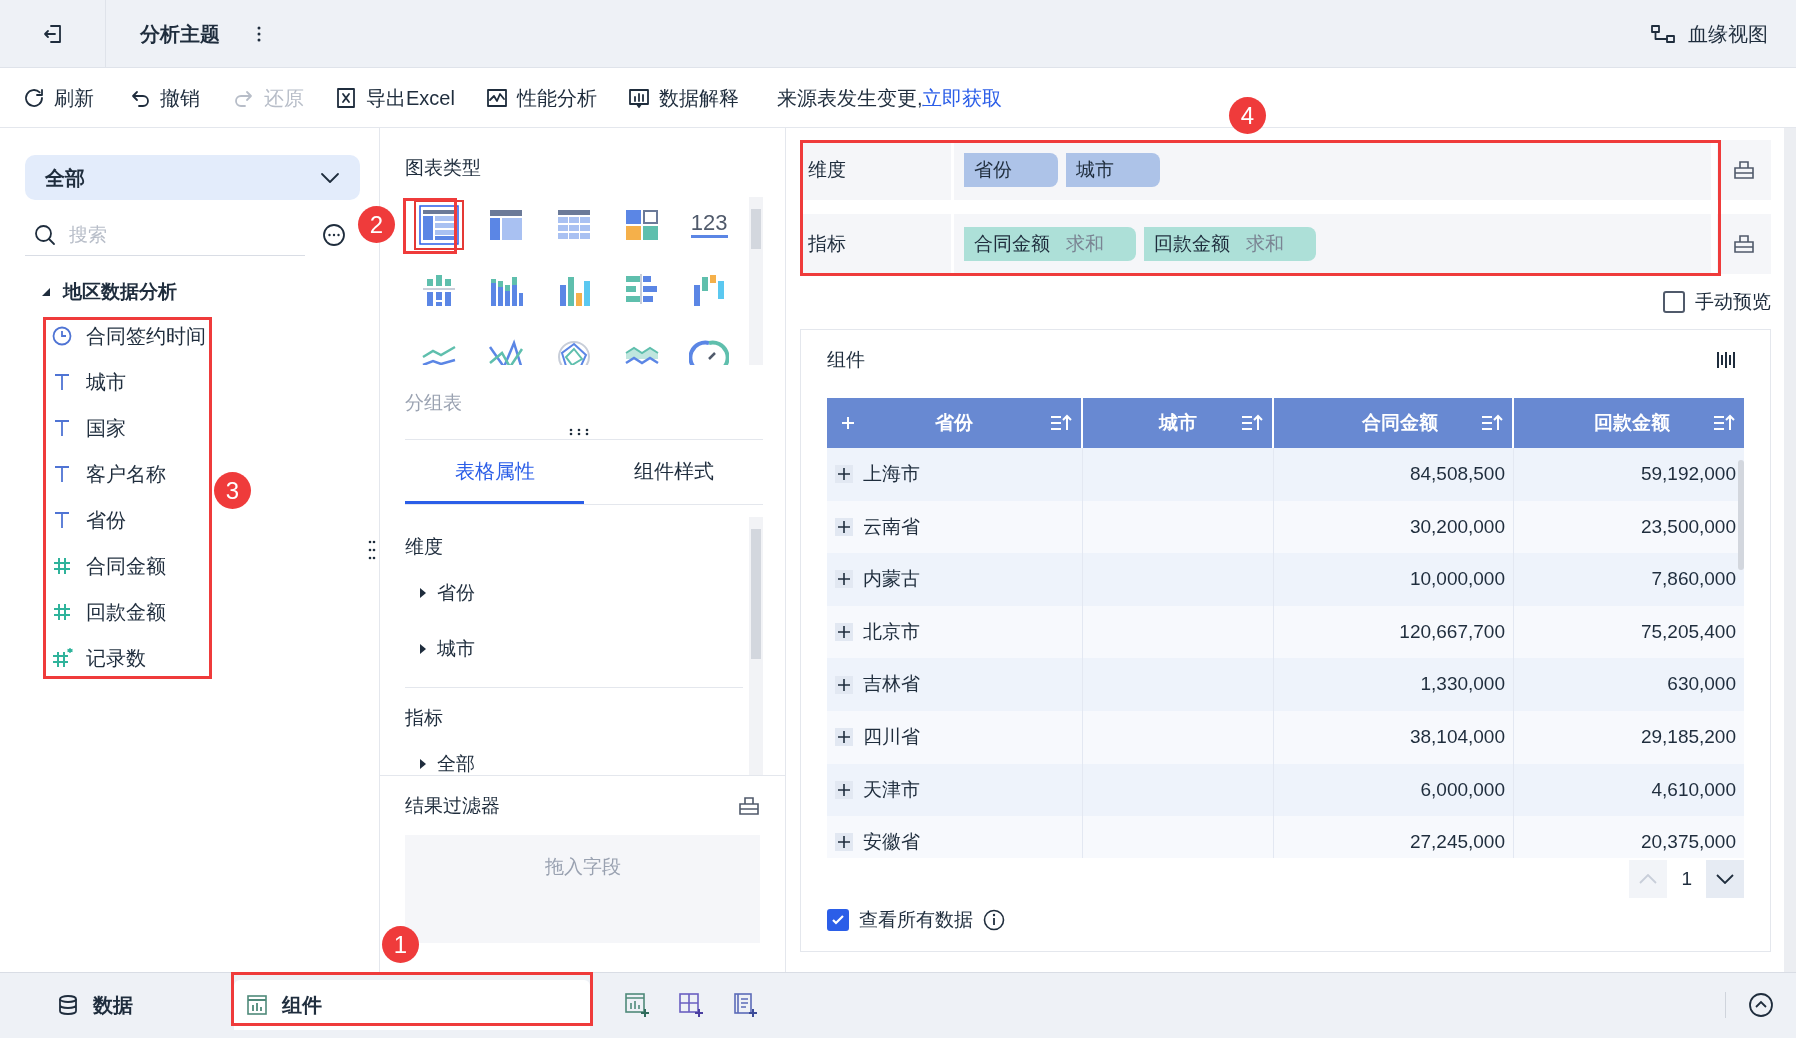 This screenshot has width=1796, height=1038. I want to click on page-number: 1, so click(1686, 878).